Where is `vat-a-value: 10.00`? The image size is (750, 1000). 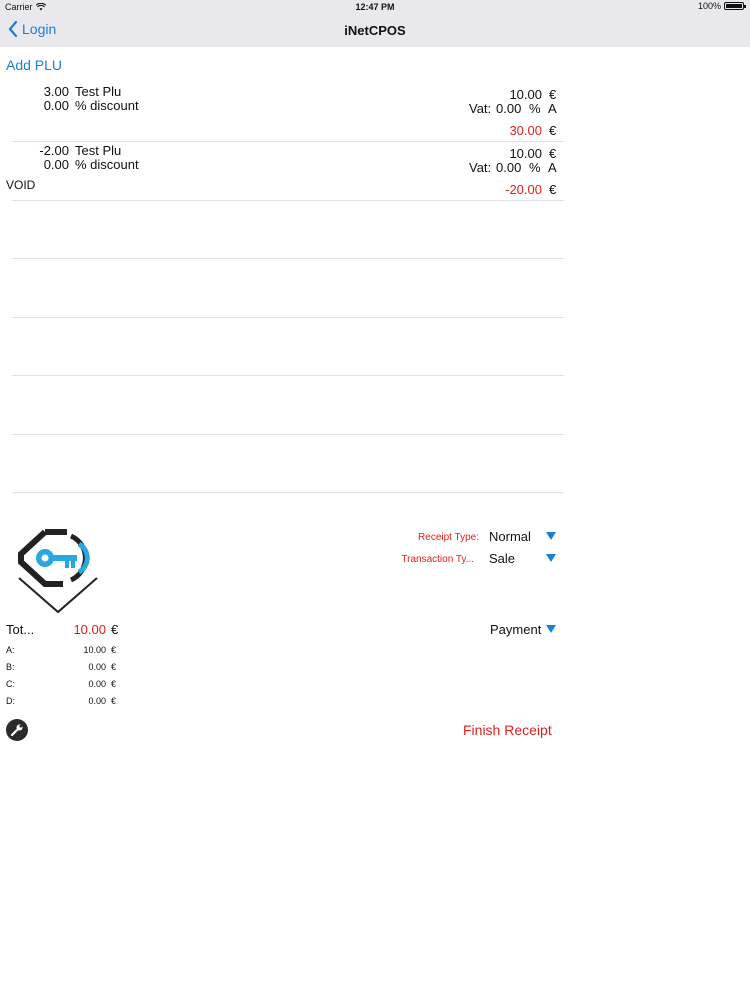 vat-a-value: 10.00 is located at coordinates (94, 650).